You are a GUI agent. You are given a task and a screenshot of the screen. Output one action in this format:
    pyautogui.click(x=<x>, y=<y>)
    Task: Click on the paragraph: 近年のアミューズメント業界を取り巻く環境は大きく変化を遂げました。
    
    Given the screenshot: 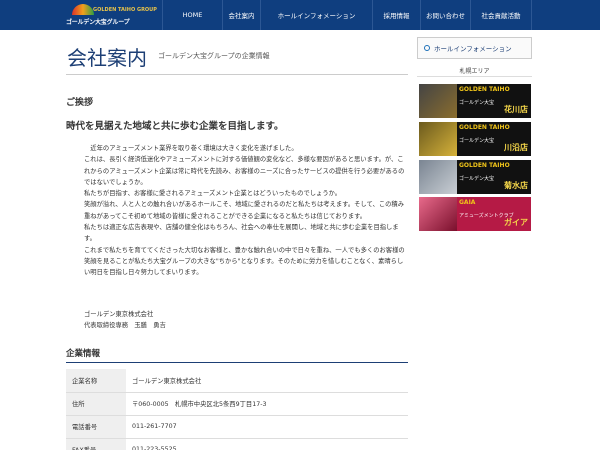 What is the action you would take?
    pyautogui.click(x=191, y=148)
    